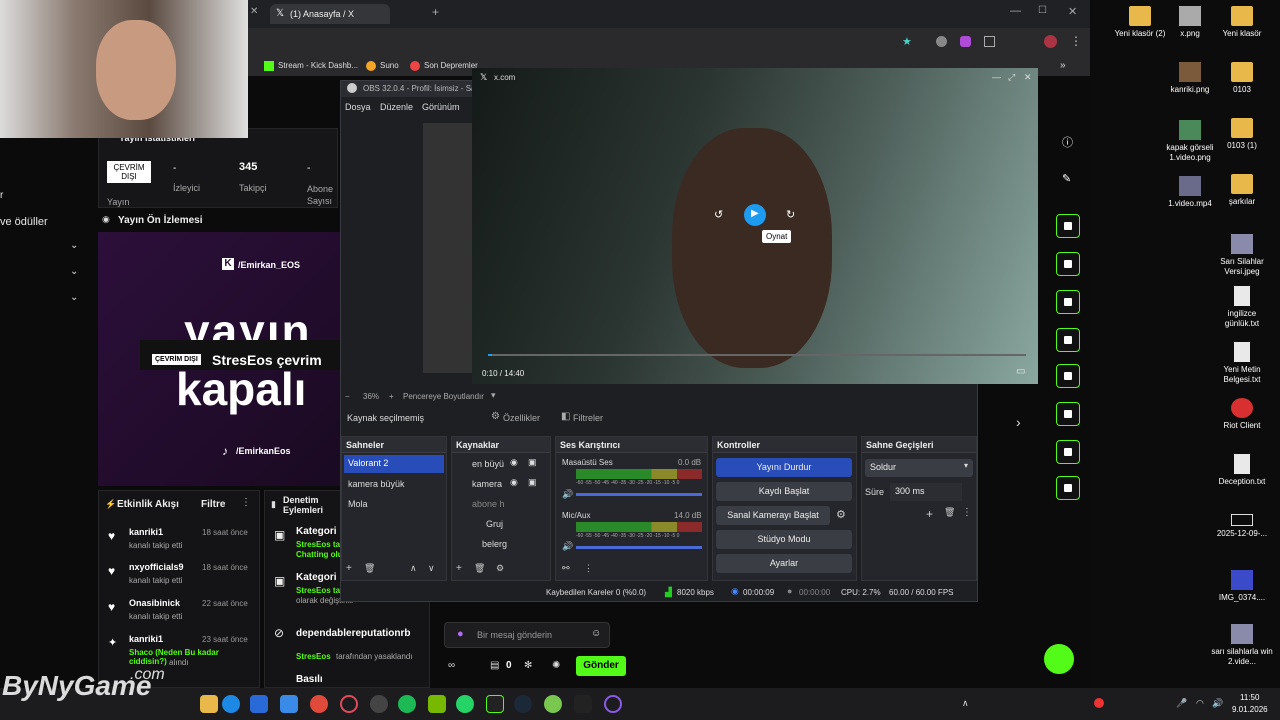 This screenshot has width=1280, height=720. What do you see at coordinates (451, 665) in the screenshot?
I see `infinity-icon: ∞` at bounding box center [451, 665].